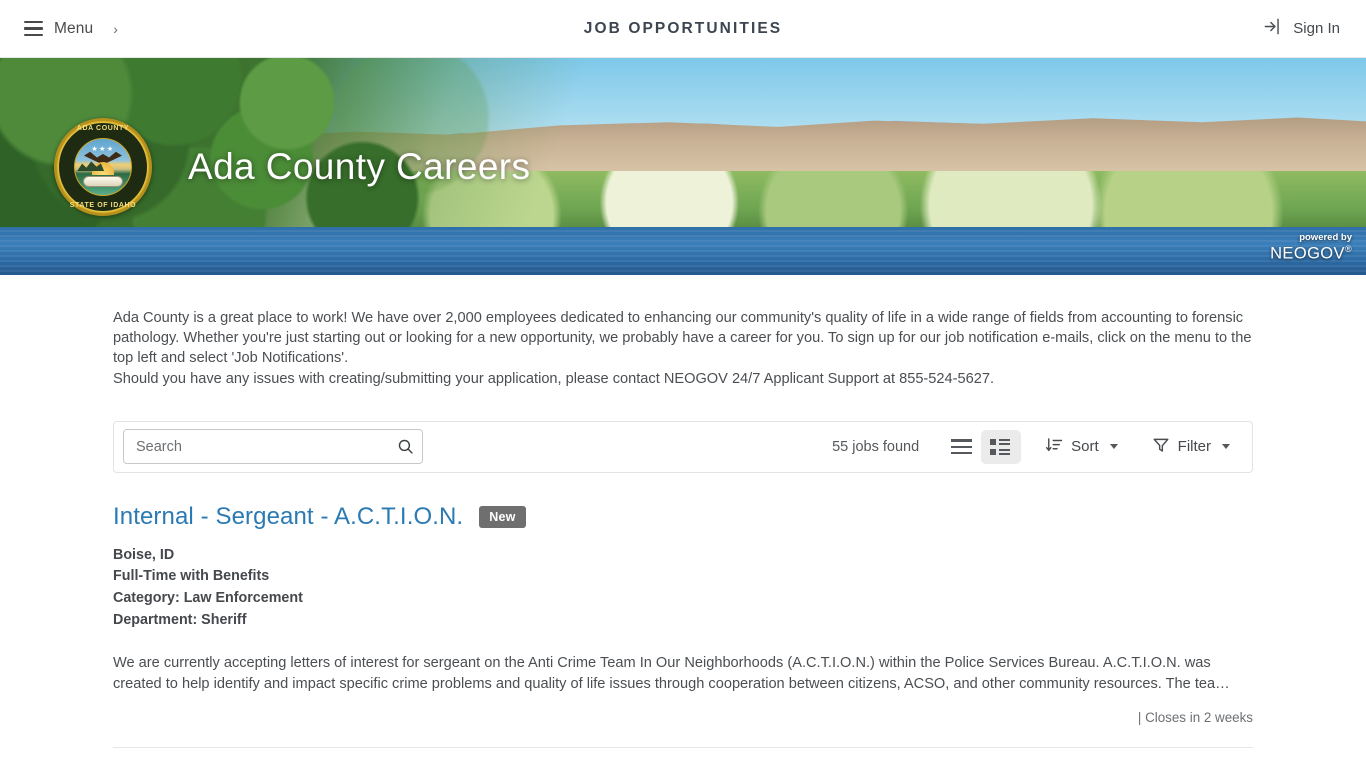  Describe the element at coordinates (1316, 28) in the screenshot. I see `sign-in-label: Sign In` at that location.